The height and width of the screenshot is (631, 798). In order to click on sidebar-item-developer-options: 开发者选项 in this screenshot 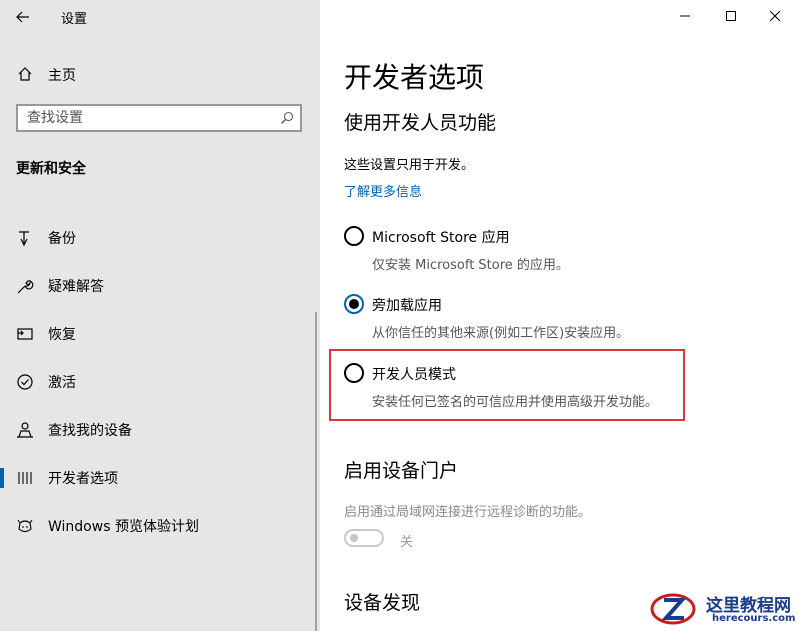, I will do `click(160, 478)`.